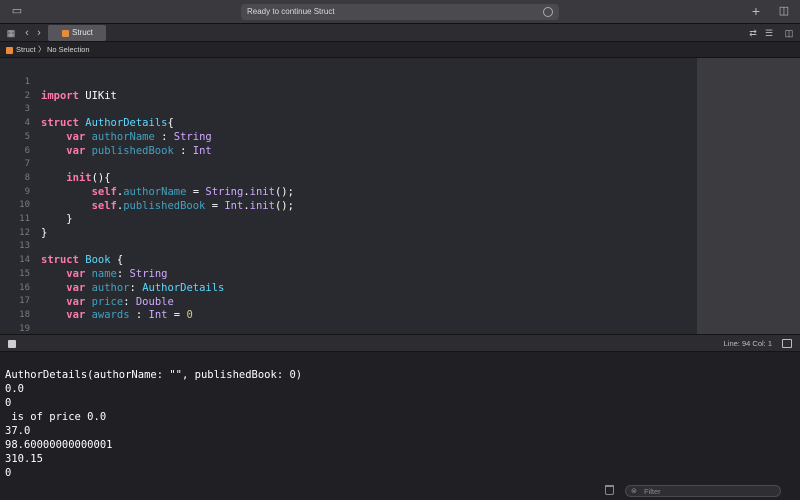 The height and width of the screenshot is (500, 800). I want to click on tab-bar: ▦ ‹ › Struct ⇄ ☰ ◫, so click(400, 33).